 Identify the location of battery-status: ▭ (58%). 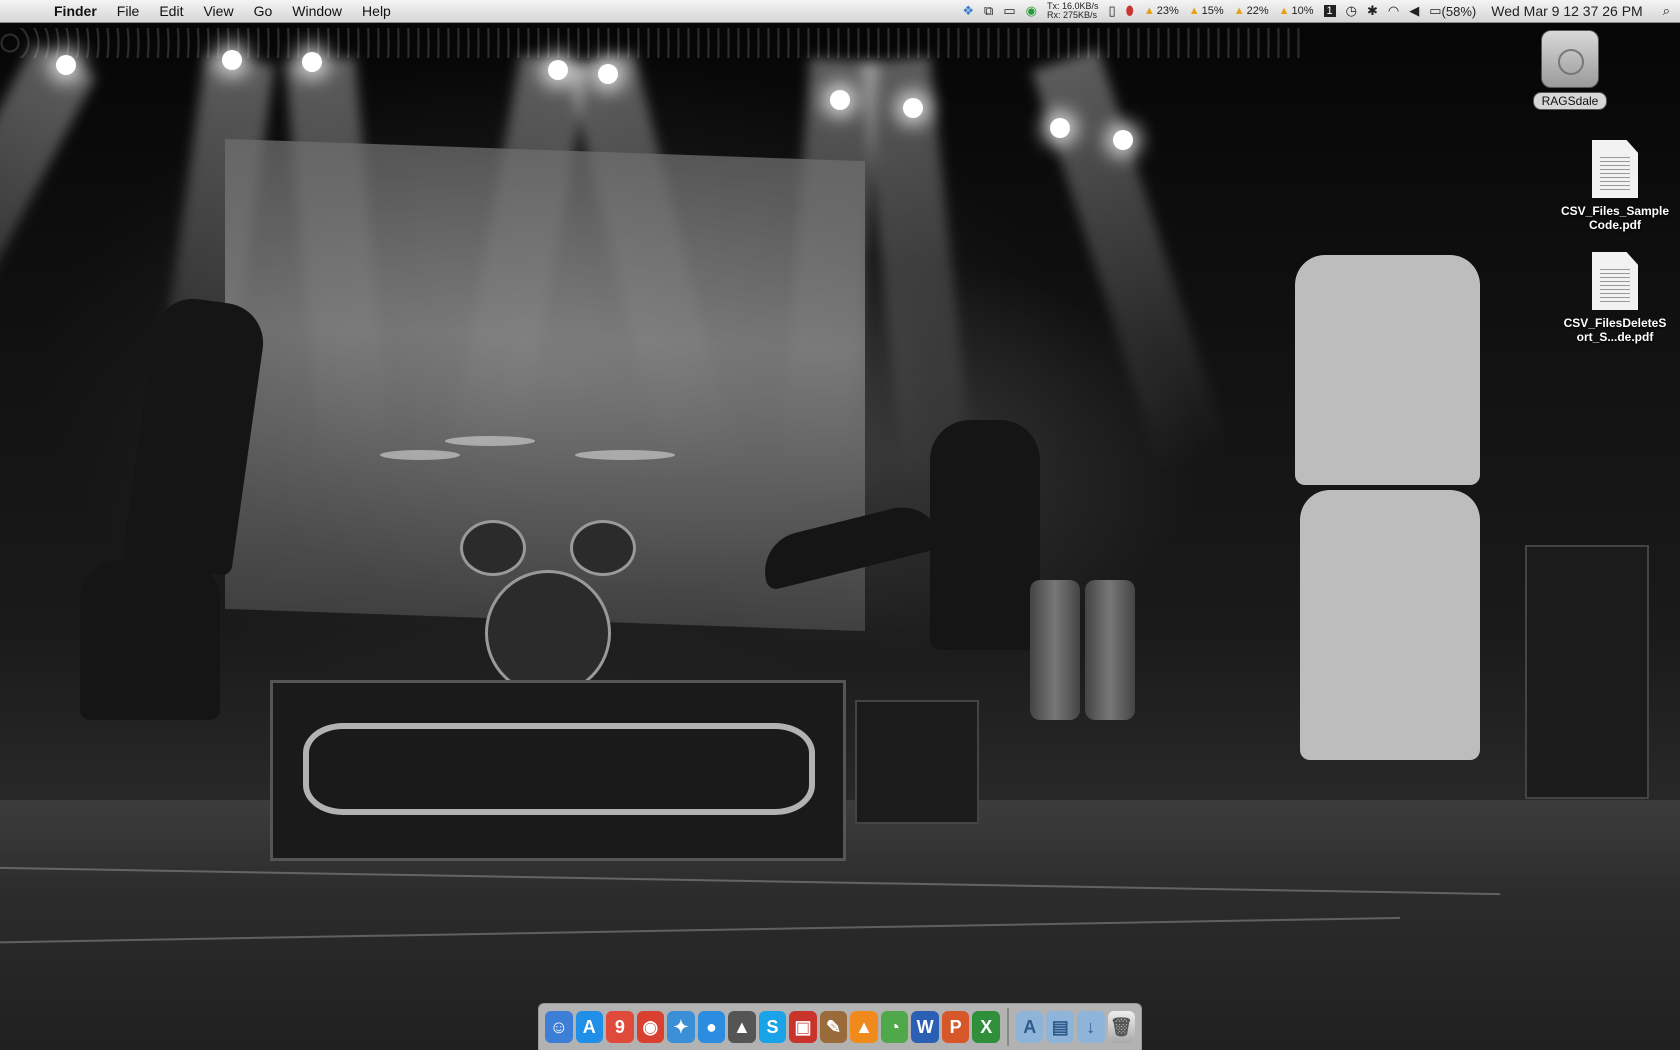
(1452, 11).